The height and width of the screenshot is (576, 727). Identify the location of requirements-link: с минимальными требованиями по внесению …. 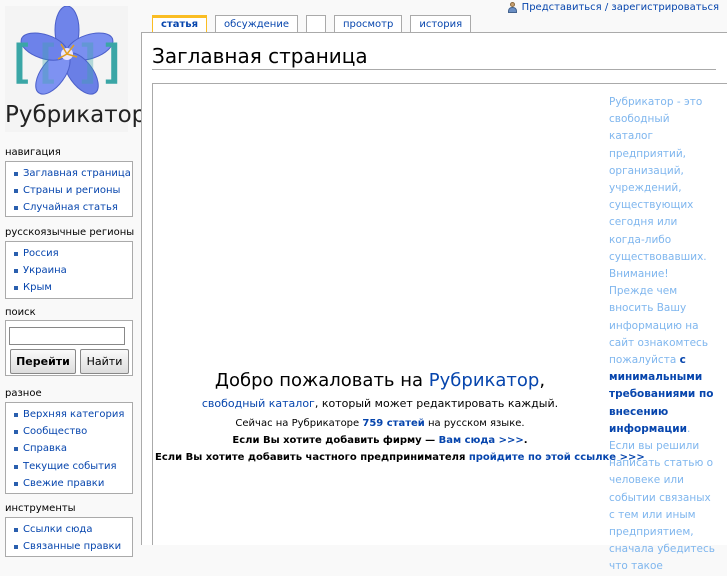
(661, 394).